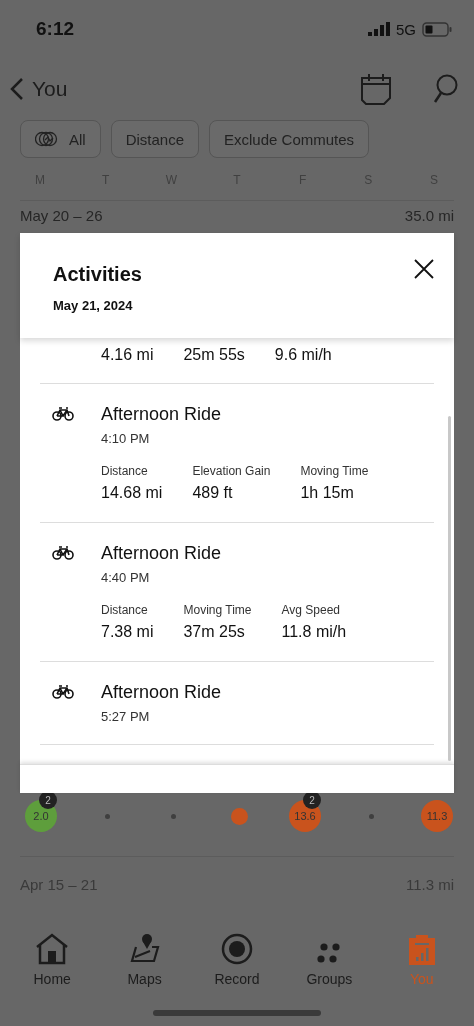 This screenshot has width=474, height=1026. I want to click on filter-chip: Distance, so click(155, 139).